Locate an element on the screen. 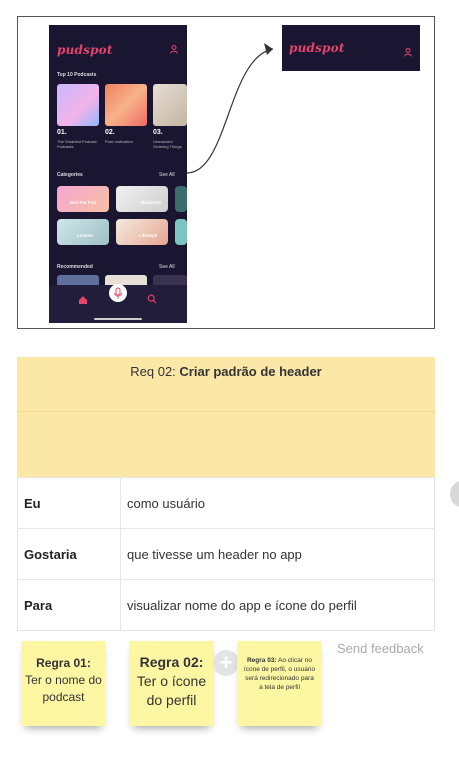 The image size is (459, 762). add-note-button: + is located at coordinates (226, 663).